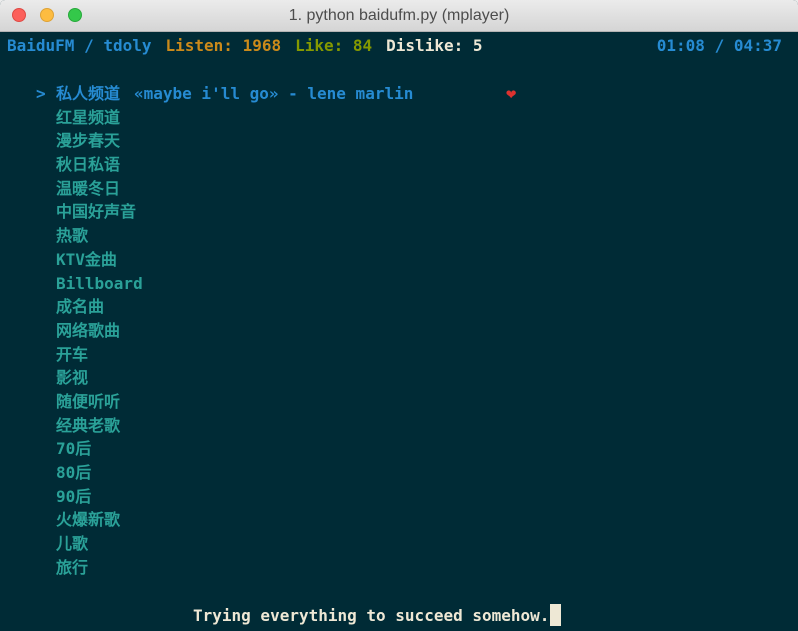  I want to click on channel-item: 漫步春天, so click(89, 142).